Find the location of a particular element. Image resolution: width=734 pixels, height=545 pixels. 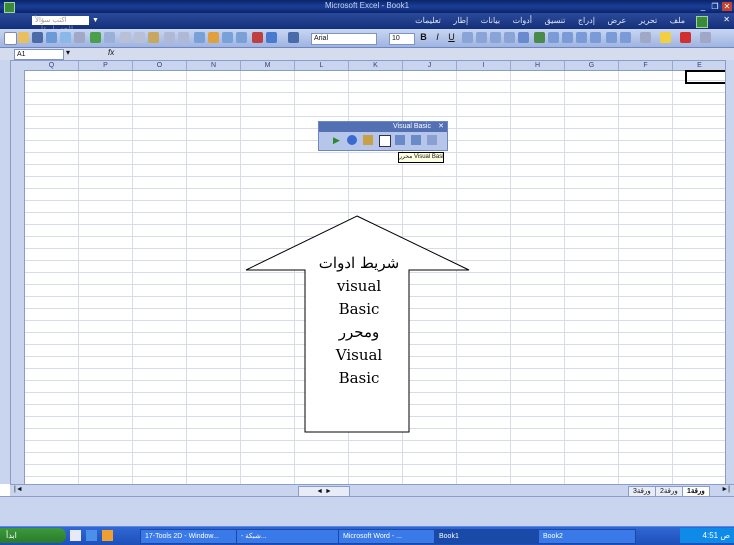

tab-scroll-right-icon: ►| is located at coordinates (725, 489).